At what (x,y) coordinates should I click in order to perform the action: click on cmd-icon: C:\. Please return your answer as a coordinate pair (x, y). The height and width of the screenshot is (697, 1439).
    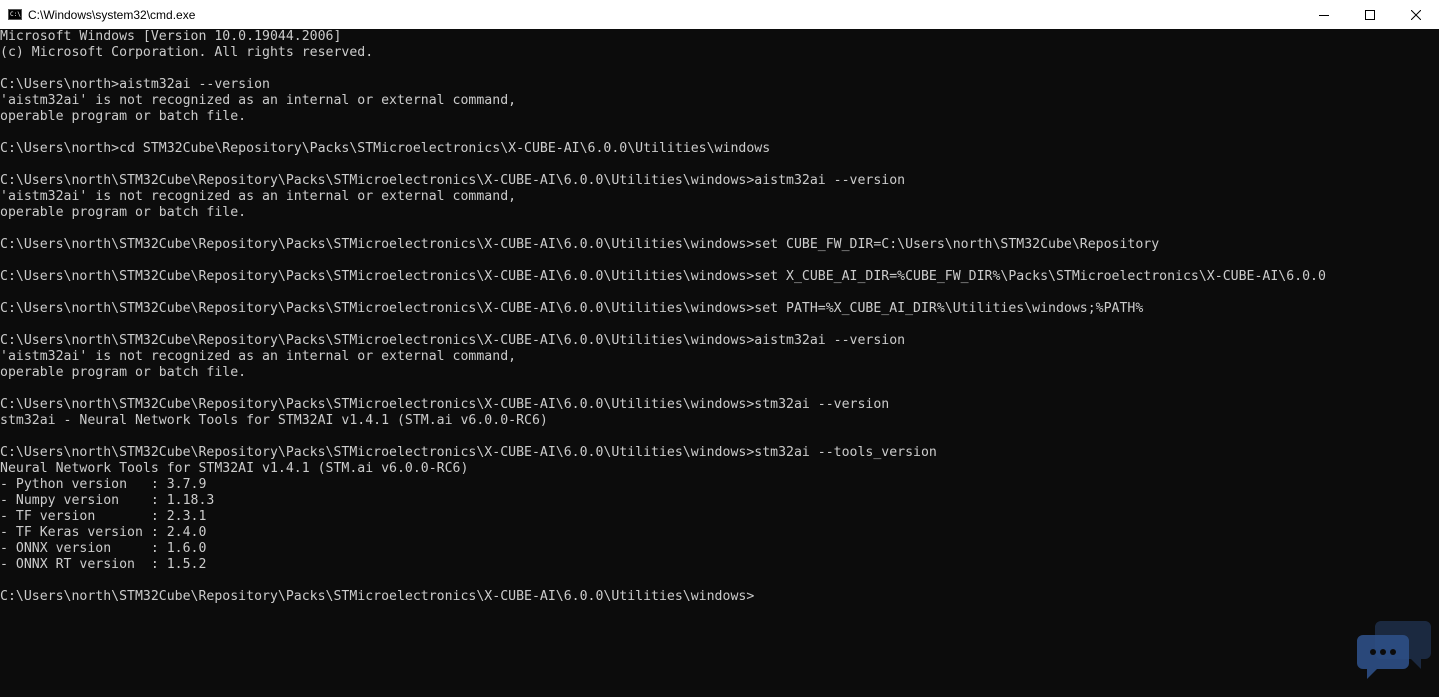
    Looking at the image, I should click on (15, 14).